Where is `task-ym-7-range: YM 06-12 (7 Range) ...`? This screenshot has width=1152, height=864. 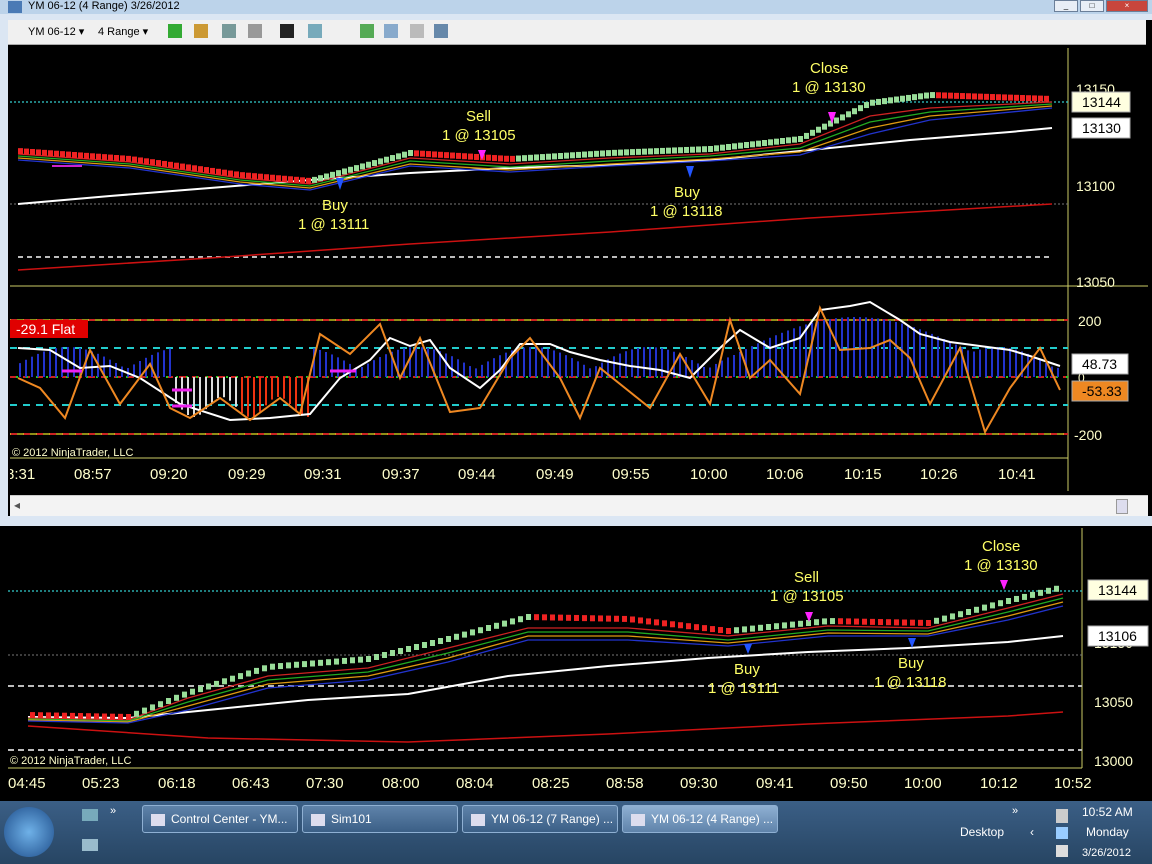
task-ym-7-range: YM 06-12 (7 Range) ... is located at coordinates (540, 819).